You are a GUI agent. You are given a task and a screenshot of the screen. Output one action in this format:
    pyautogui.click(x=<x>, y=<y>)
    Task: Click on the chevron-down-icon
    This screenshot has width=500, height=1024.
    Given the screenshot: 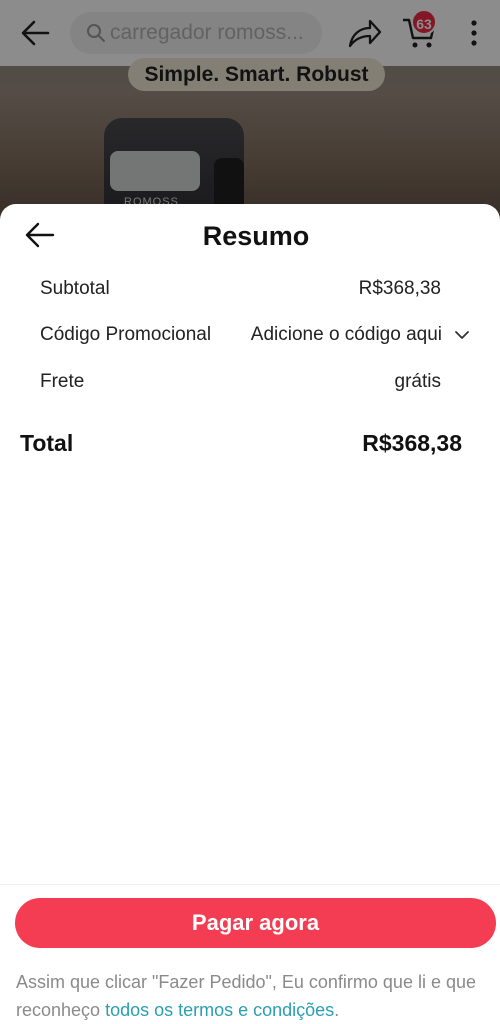 What is the action you would take?
    pyautogui.click(x=462, y=335)
    